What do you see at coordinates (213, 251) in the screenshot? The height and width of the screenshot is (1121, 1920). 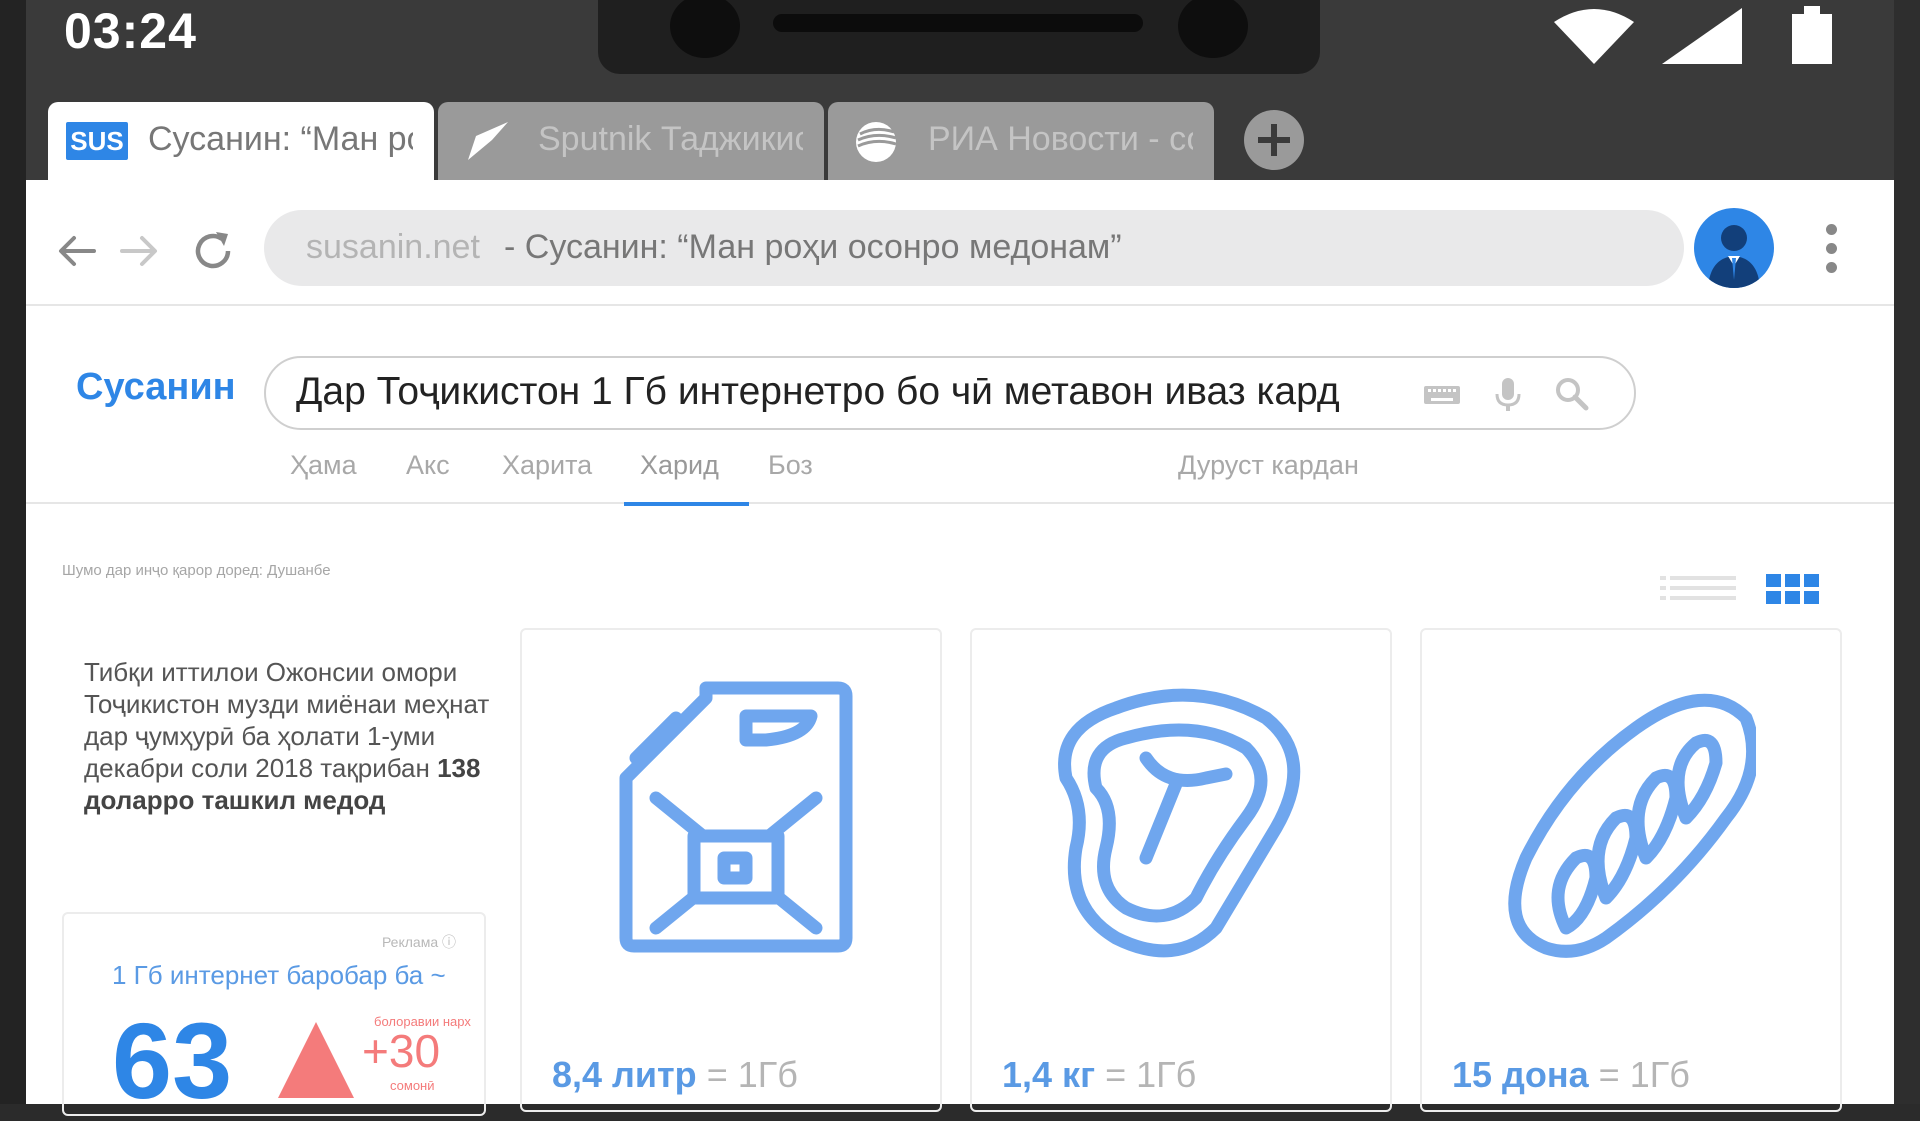 I see `reload-icon` at bounding box center [213, 251].